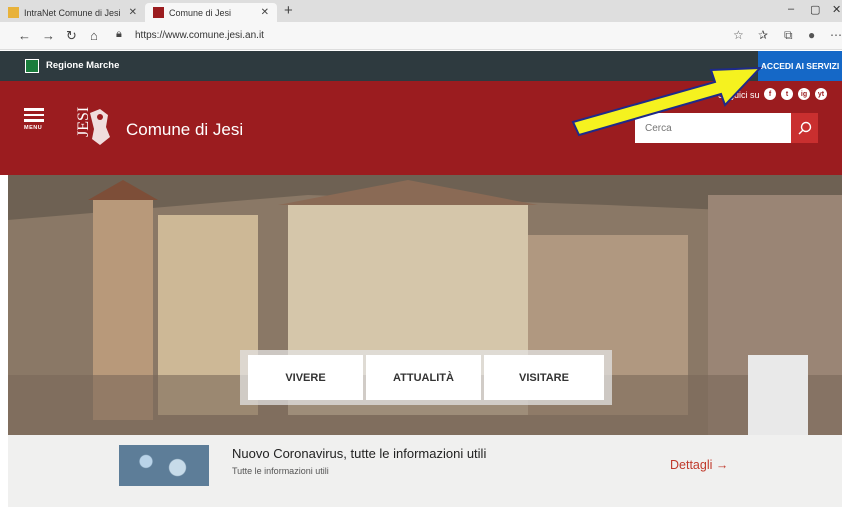 This screenshot has height=507, width=842. I want to click on home-icon: ⌂, so click(94, 35).